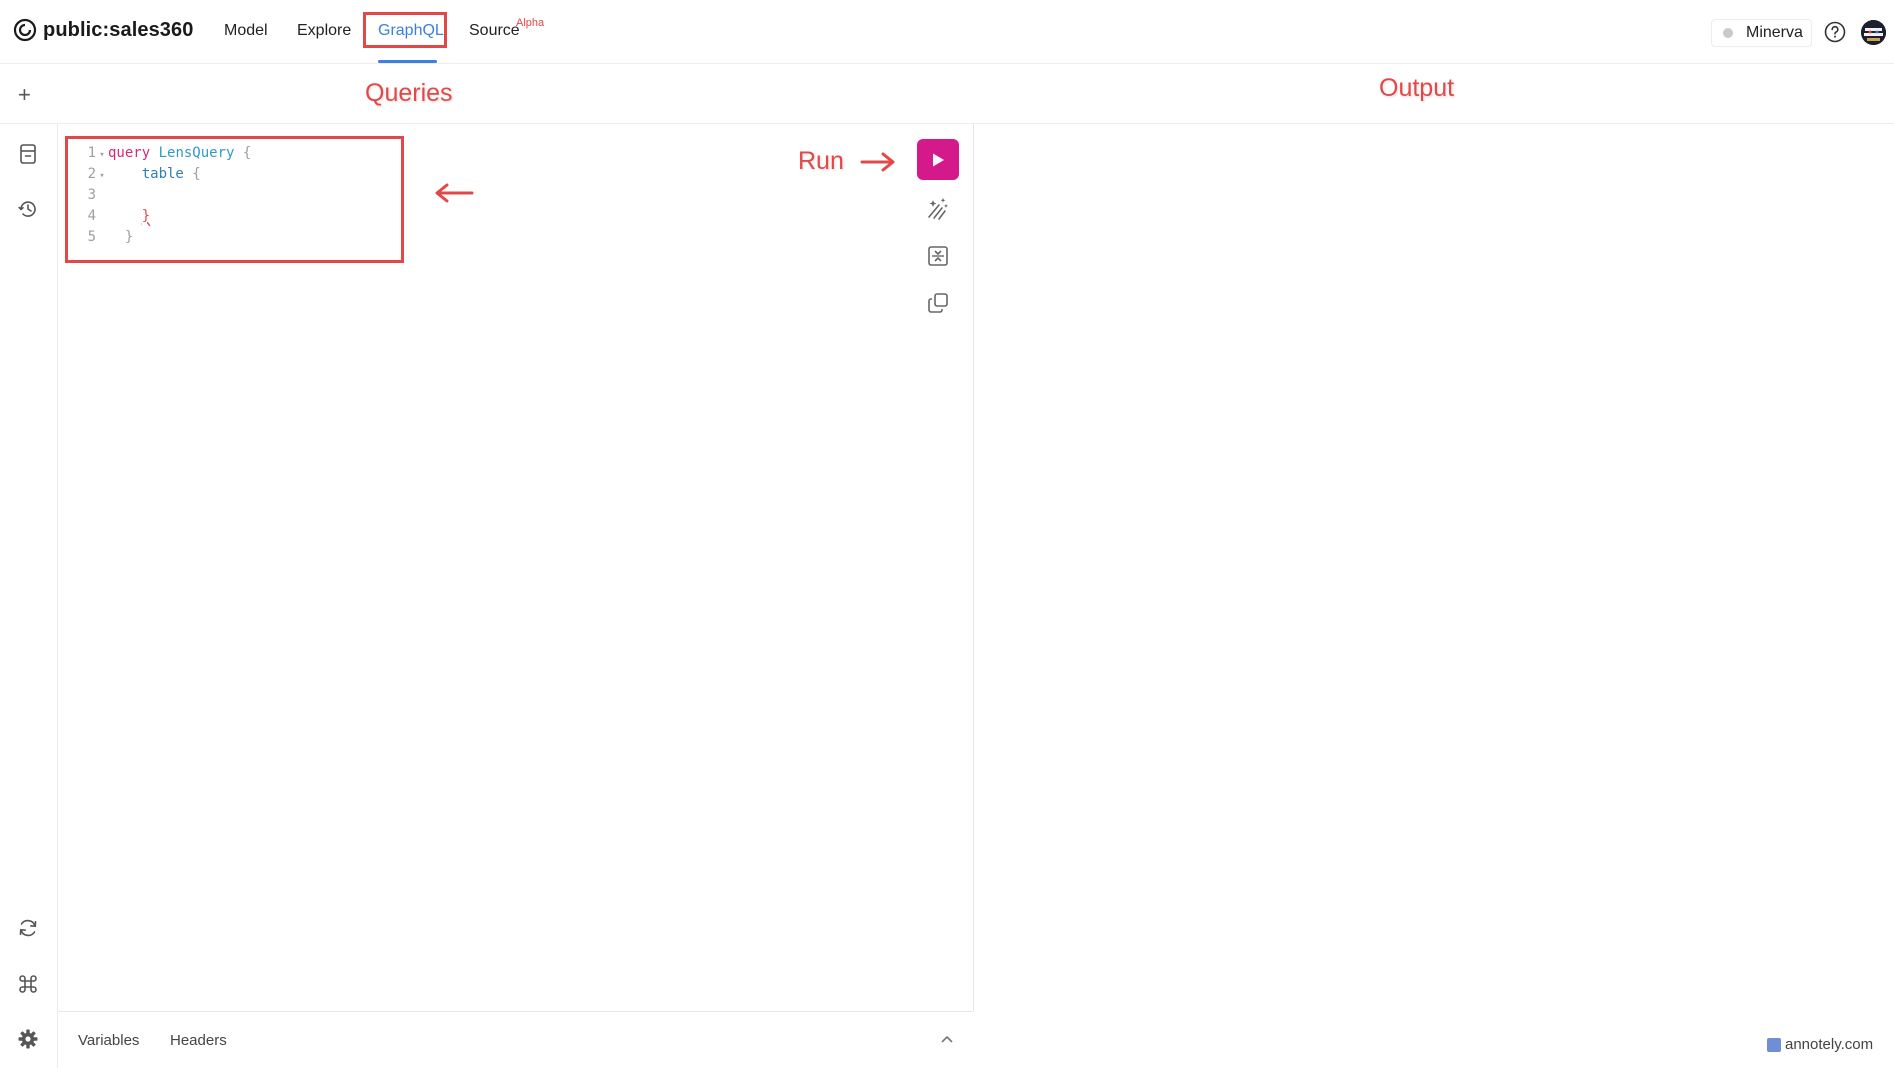 The image size is (1894, 1069). I want to click on command-icon, so click(28, 984).